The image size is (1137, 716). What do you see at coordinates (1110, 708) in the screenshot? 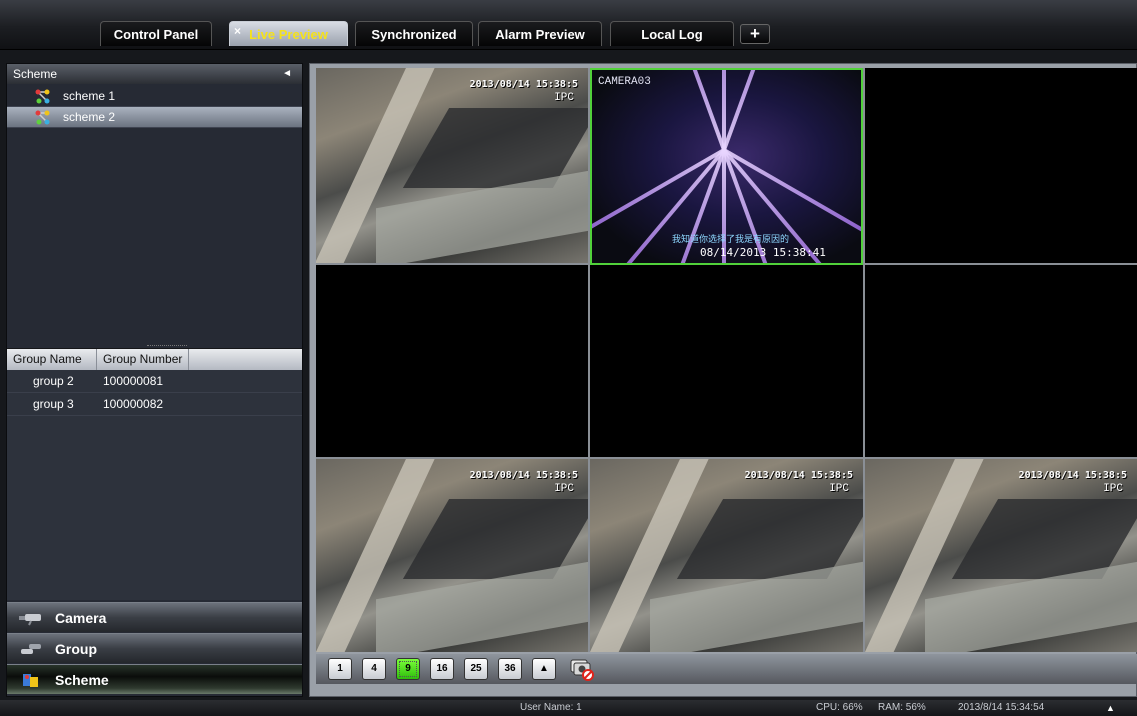
I see `expand-up-icon: ▲` at bounding box center [1110, 708].